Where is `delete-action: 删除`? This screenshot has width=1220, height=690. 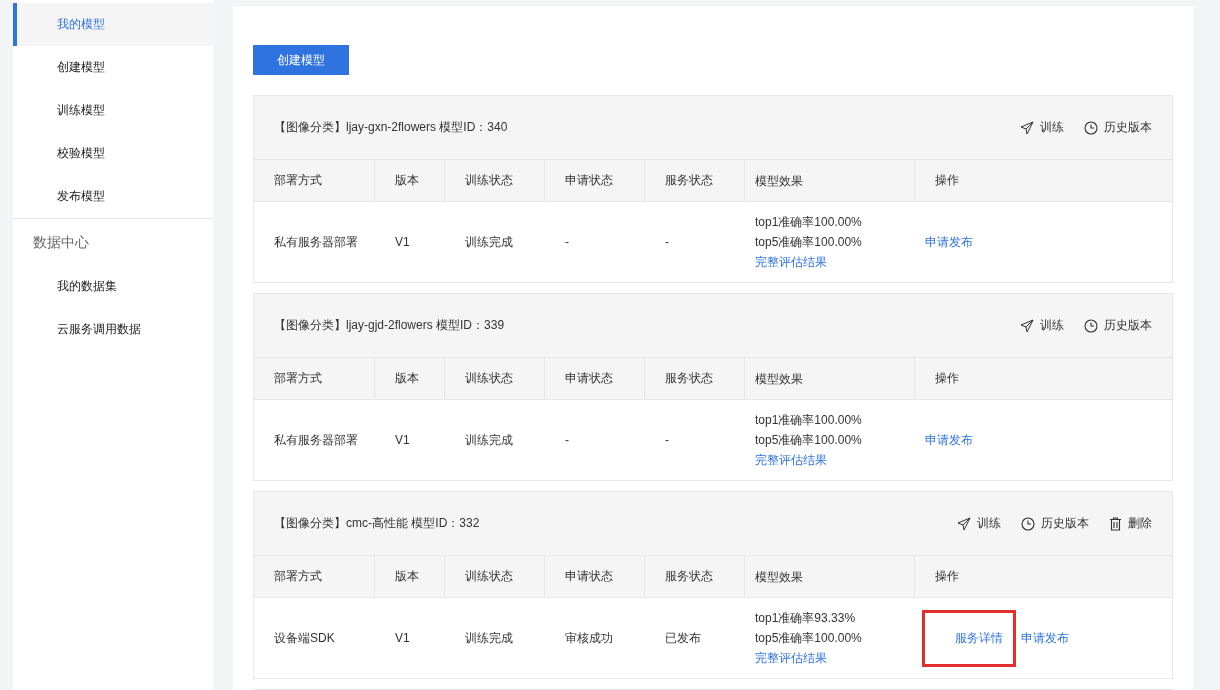 delete-action: 删除 is located at coordinates (1130, 523).